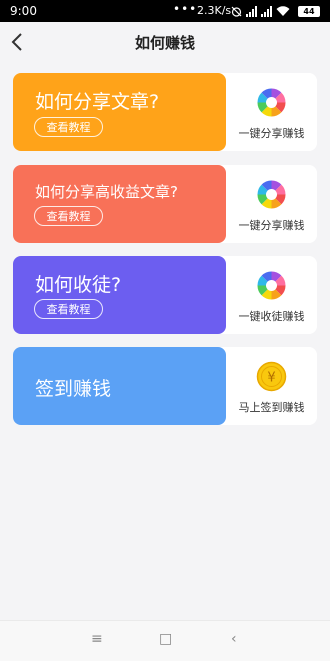 This screenshot has height=661, width=330. I want to click on sign-in-now-button: ¥ 马上签到赚钱, so click(271, 386).